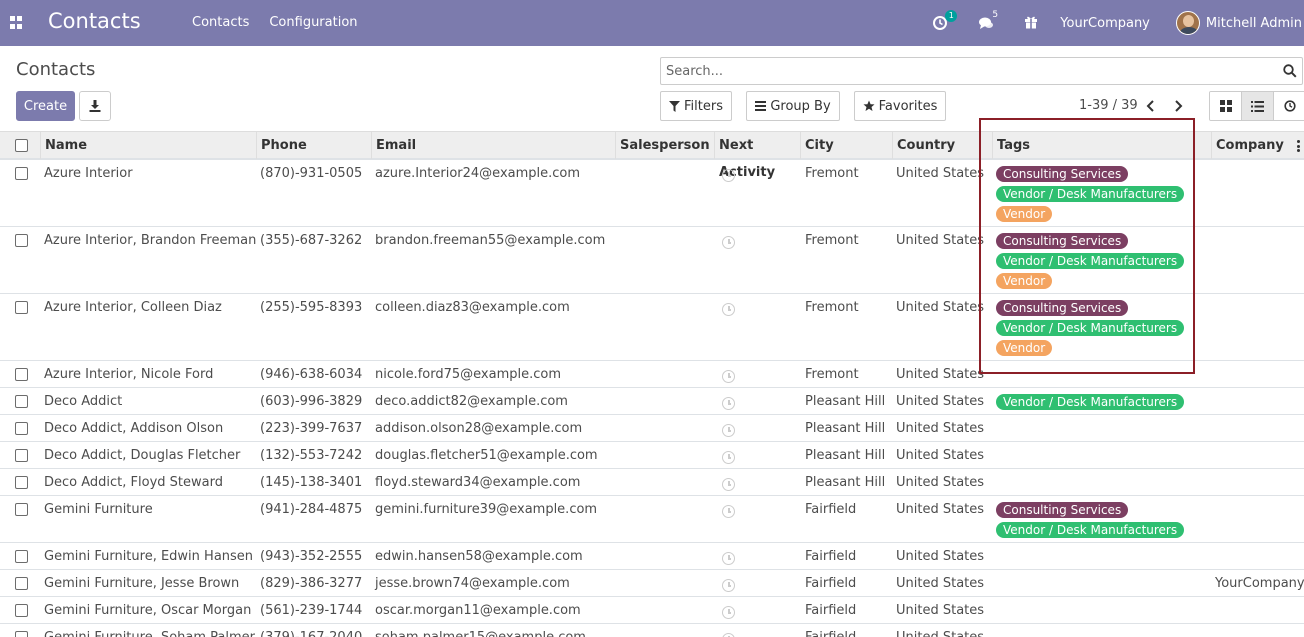  Describe the element at coordinates (478, 610) in the screenshot. I see `cell-email: oscar.morgan11@example.com` at that location.